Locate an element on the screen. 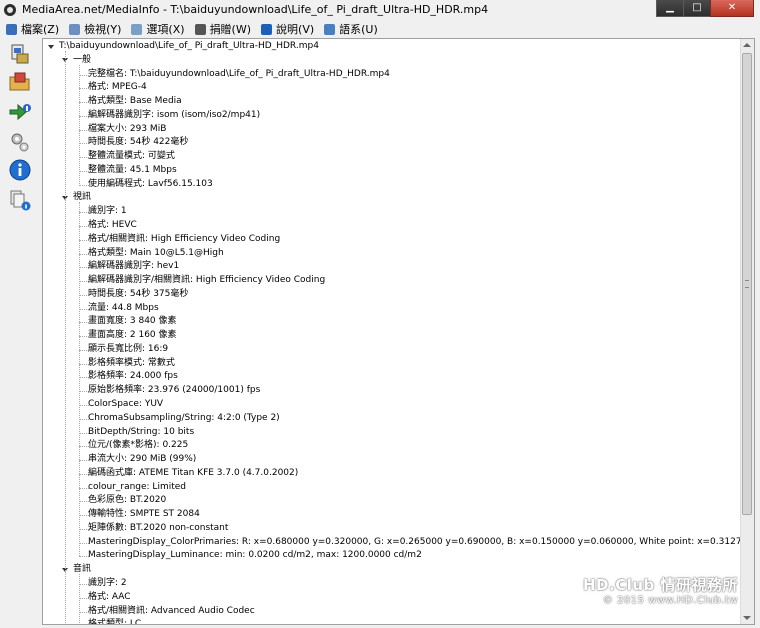  tree-item: 格式: HEVC is located at coordinates (112, 225).